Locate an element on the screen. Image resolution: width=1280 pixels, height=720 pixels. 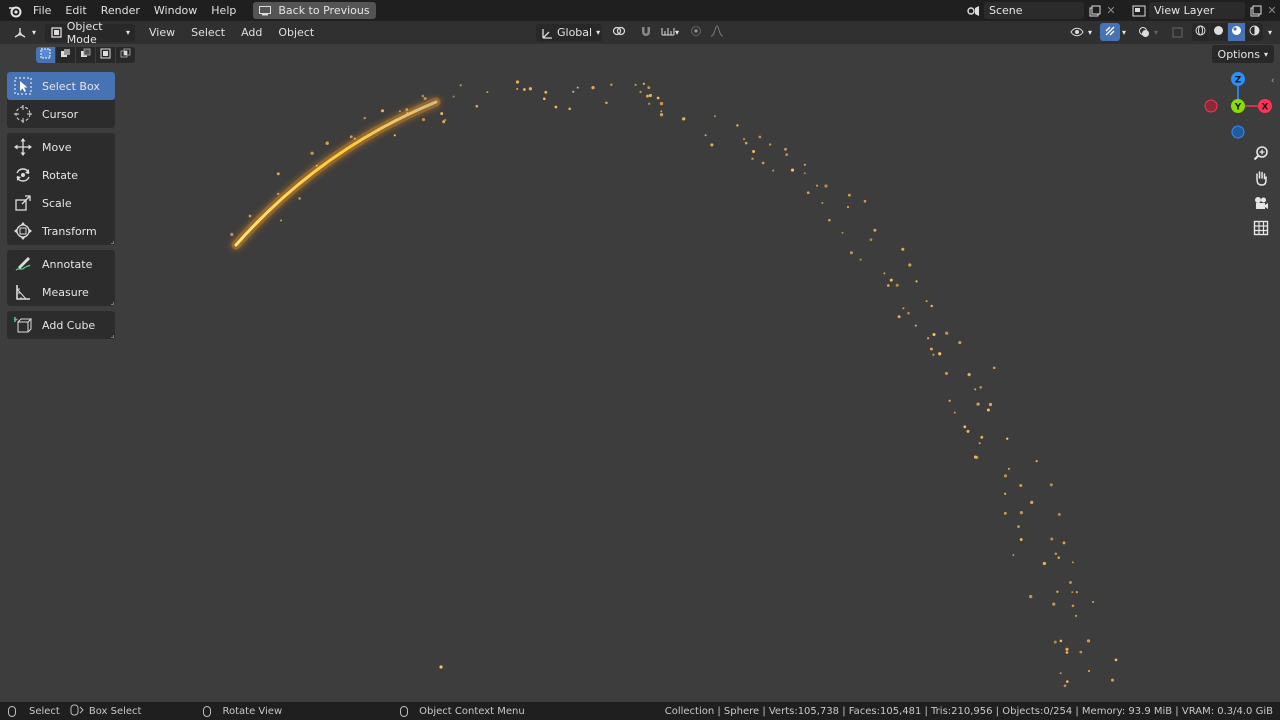
orientation-label: Global is located at coordinates (575, 32).